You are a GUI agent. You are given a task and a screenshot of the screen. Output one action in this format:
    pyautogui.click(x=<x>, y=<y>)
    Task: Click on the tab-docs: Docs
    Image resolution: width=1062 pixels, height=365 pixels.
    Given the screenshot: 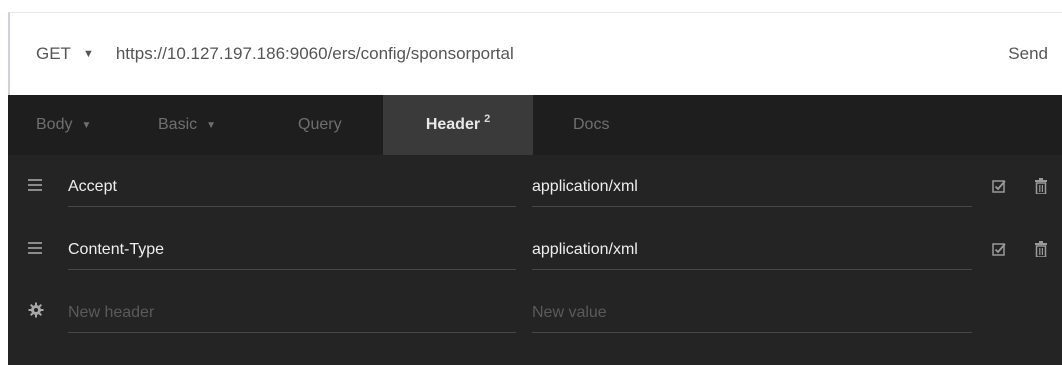 What is the action you would take?
    pyautogui.click(x=593, y=125)
    